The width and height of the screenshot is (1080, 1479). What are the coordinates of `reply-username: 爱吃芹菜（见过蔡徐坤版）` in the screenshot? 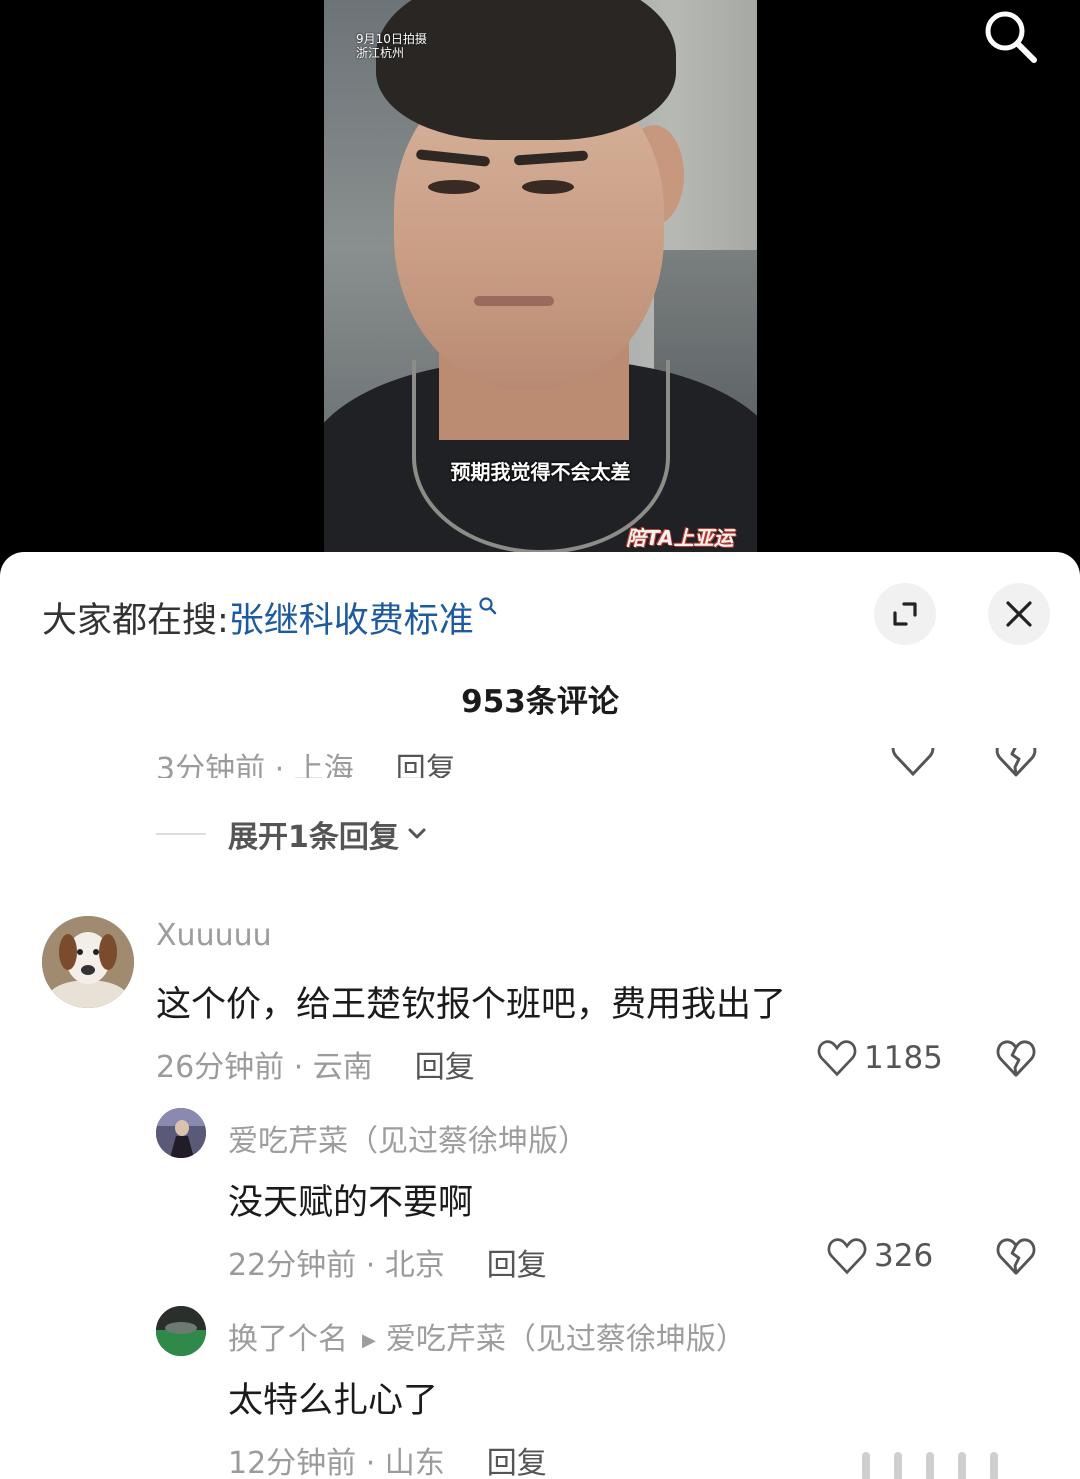 It's located at (408, 1138).